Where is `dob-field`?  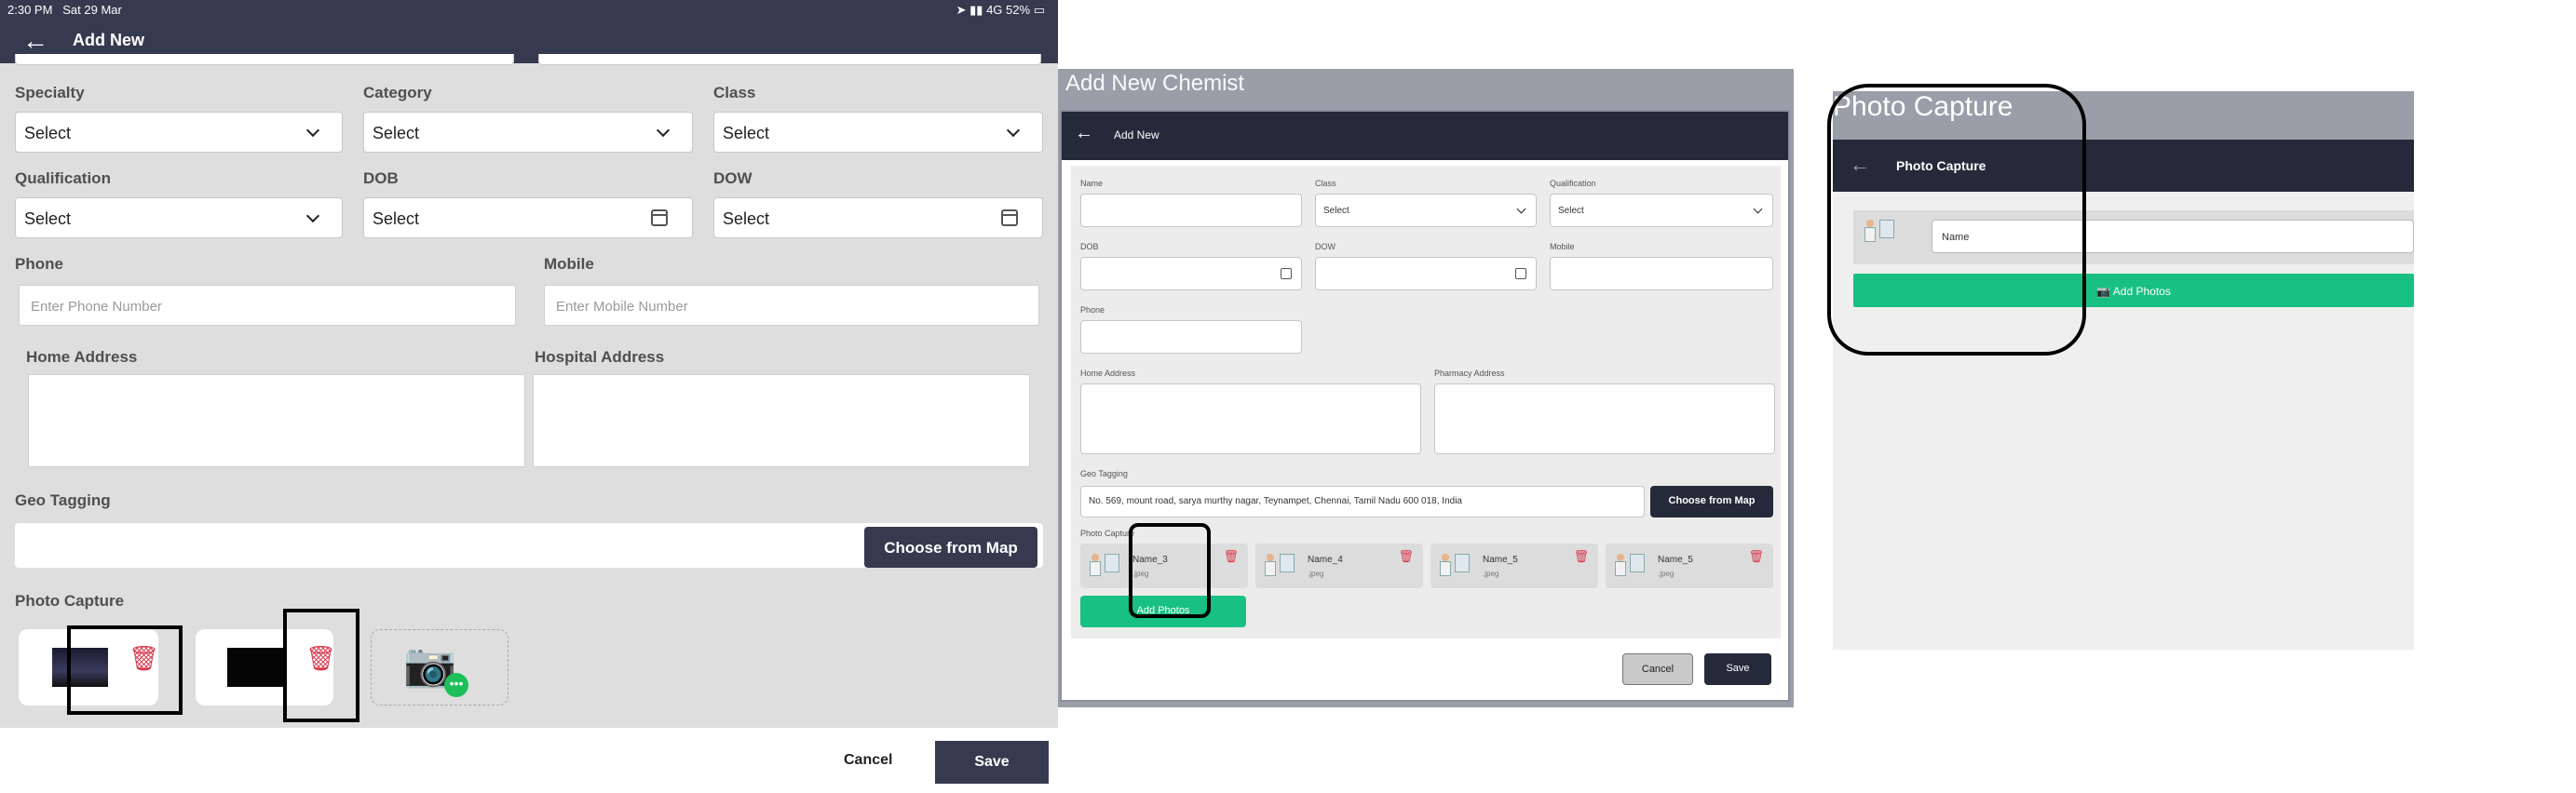 dob-field is located at coordinates (1191, 274).